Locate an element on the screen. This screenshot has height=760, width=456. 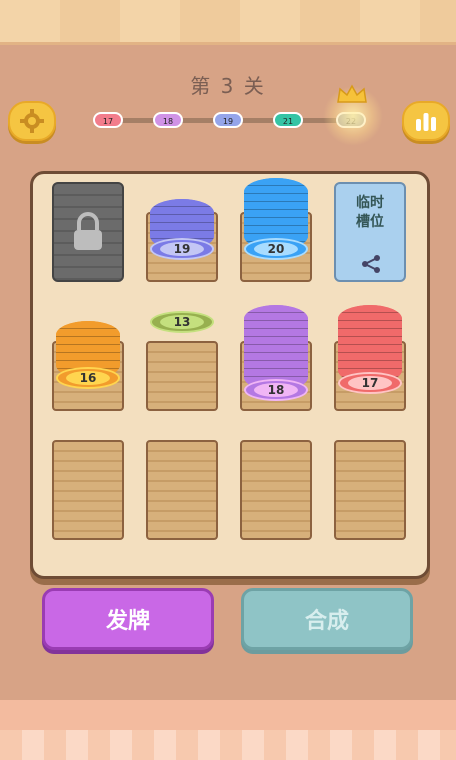
stack-count: 13 is located at coordinates (182, 322).